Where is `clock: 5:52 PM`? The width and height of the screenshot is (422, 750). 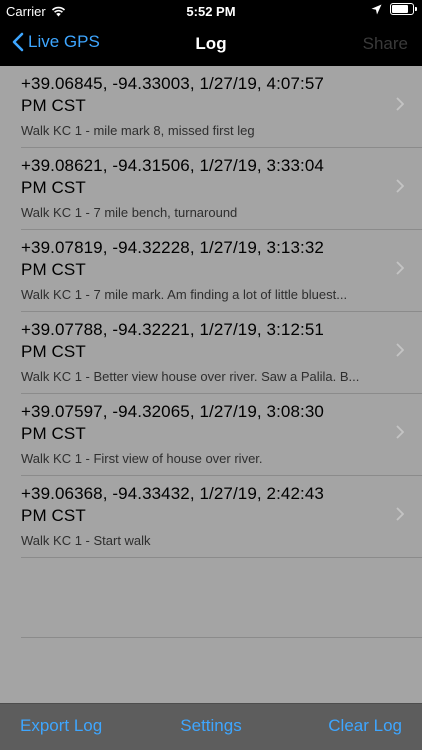 clock: 5:52 PM is located at coordinates (211, 11).